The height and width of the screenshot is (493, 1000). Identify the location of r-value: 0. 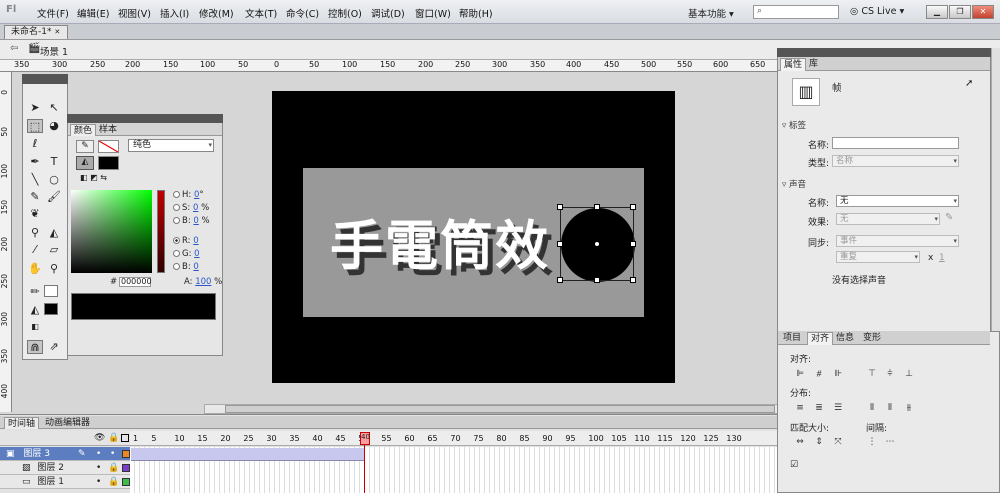
(195, 241).